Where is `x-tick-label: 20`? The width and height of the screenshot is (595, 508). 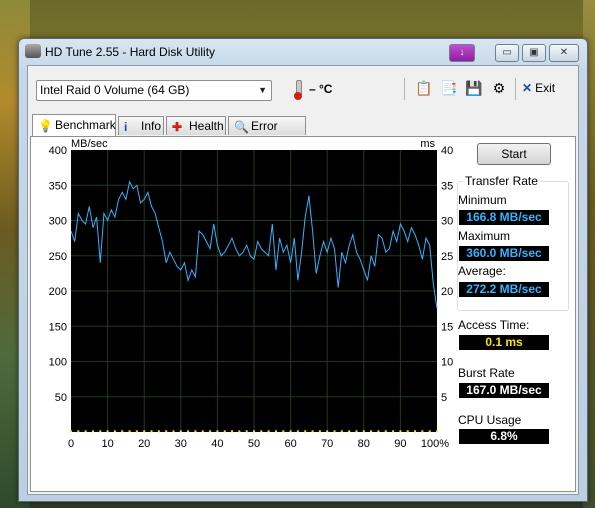
x-tick-label: 20 is located at coordinates (144, 444).